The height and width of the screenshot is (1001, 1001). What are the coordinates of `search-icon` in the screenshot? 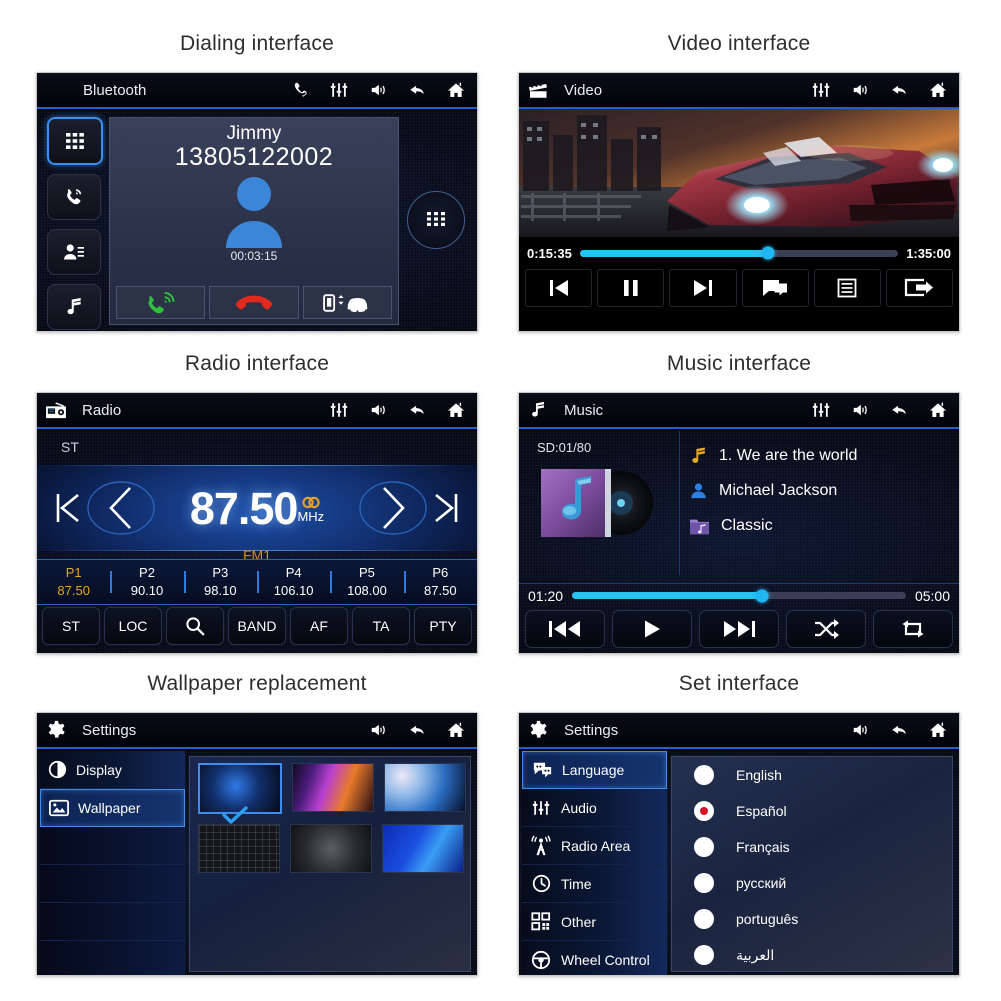 It's located at (195, 626).